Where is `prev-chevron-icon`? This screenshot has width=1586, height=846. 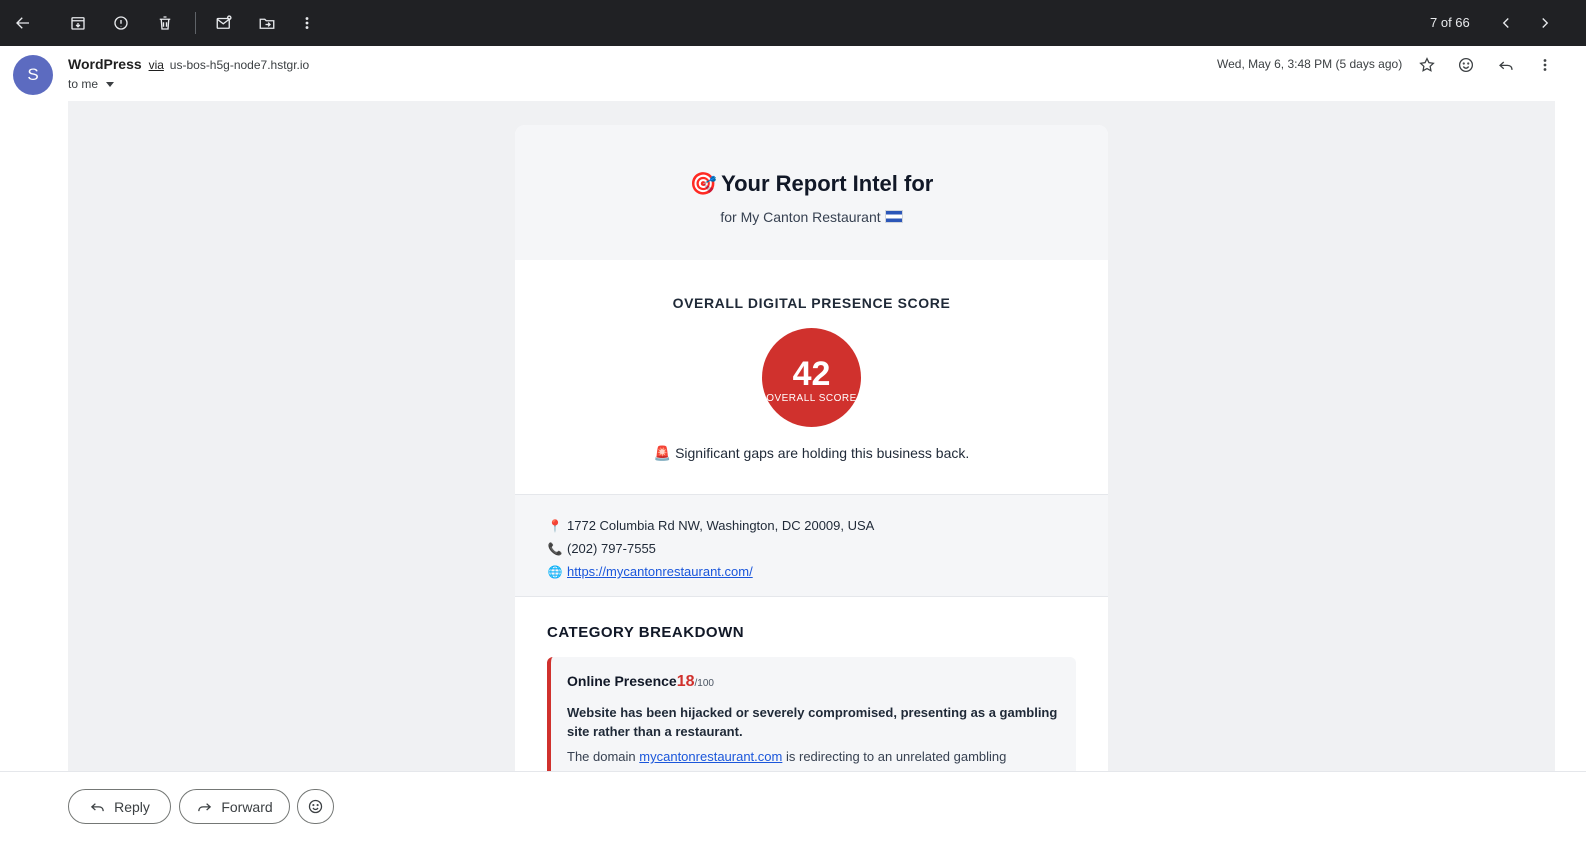
prev-chevron-icon is located at coordinates (1506, 23).